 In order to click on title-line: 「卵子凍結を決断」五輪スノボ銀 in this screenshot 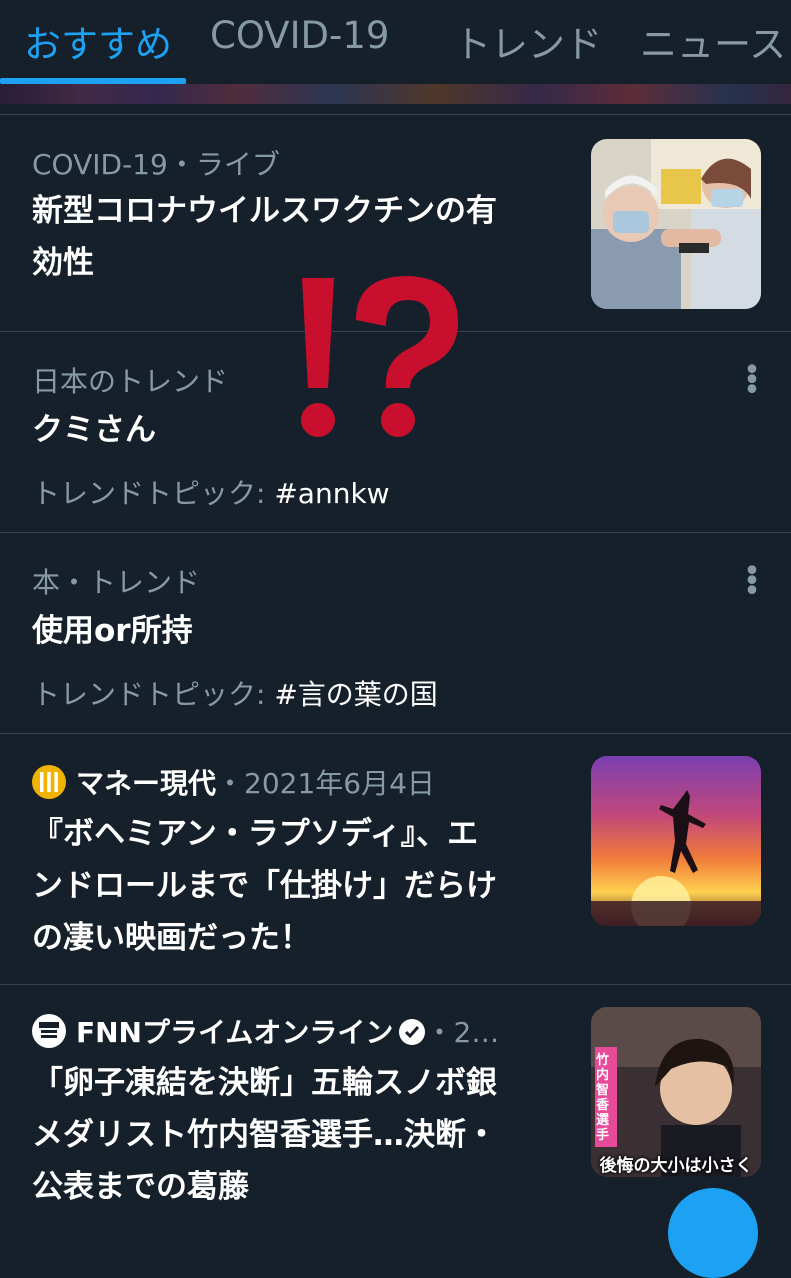, I will do `click(264, 1083)`.